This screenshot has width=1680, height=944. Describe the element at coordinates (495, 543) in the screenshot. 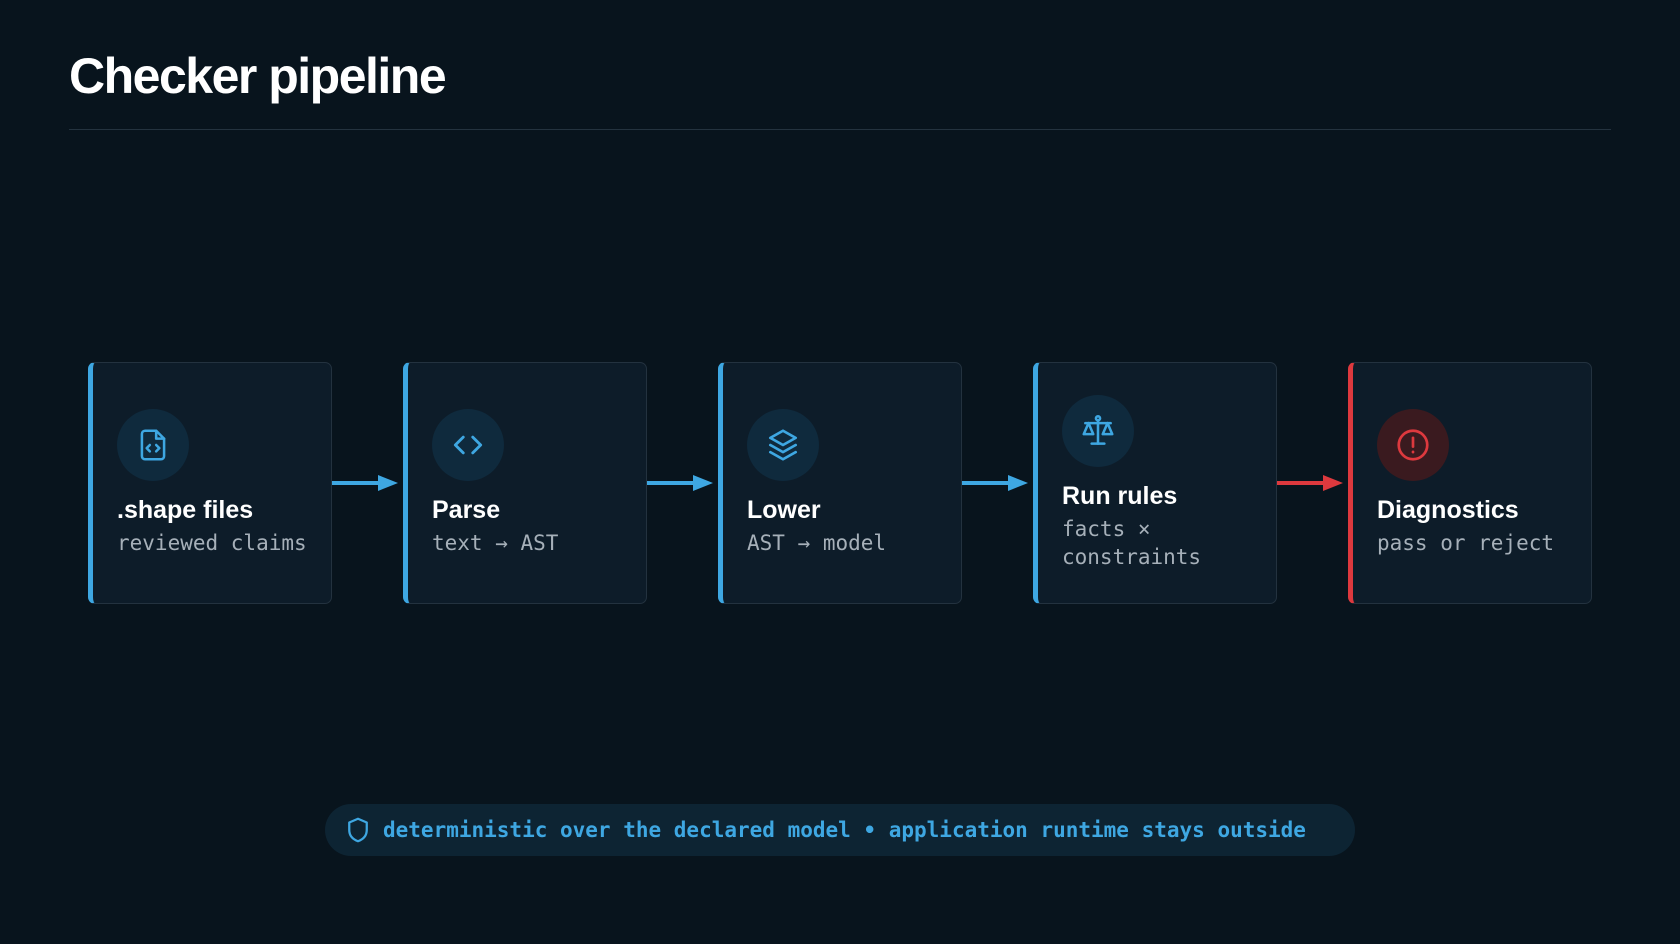

I see `step-subtitle: text → AST` at that location.